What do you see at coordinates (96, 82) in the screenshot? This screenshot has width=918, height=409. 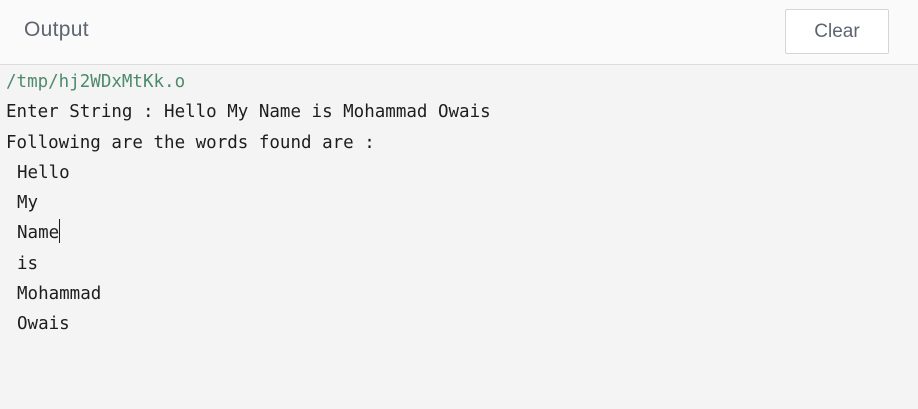 I see `executable-path: /tmp/hj2WDxMtKk.o` at bounding box center [96, 82].